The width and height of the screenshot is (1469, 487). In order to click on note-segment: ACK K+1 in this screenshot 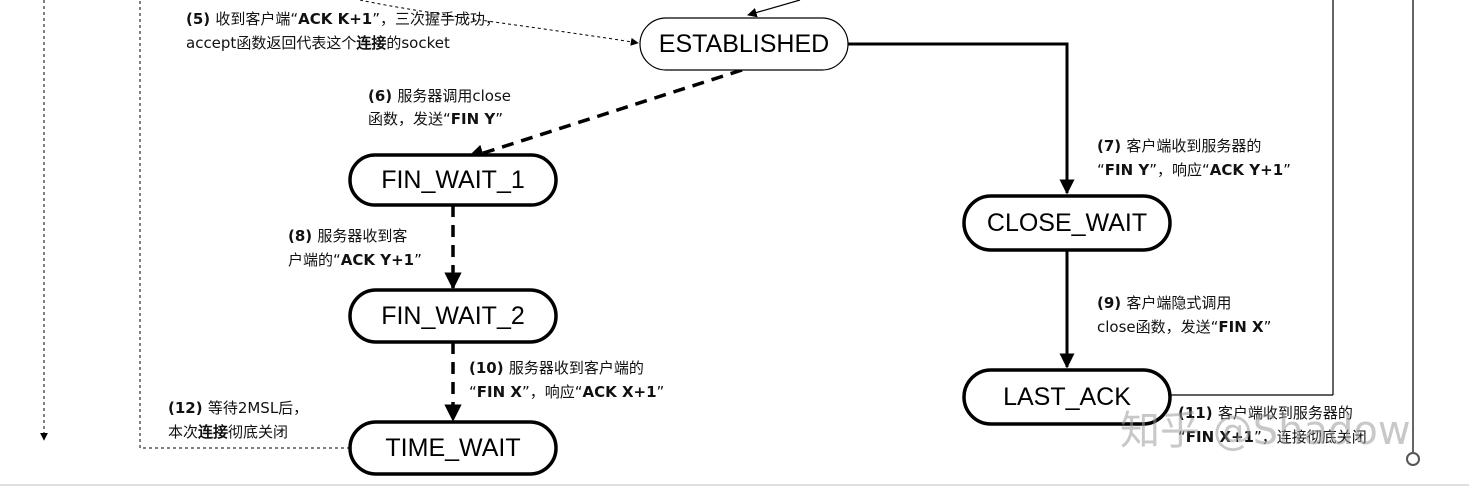, I will do `click(335, 19)`.